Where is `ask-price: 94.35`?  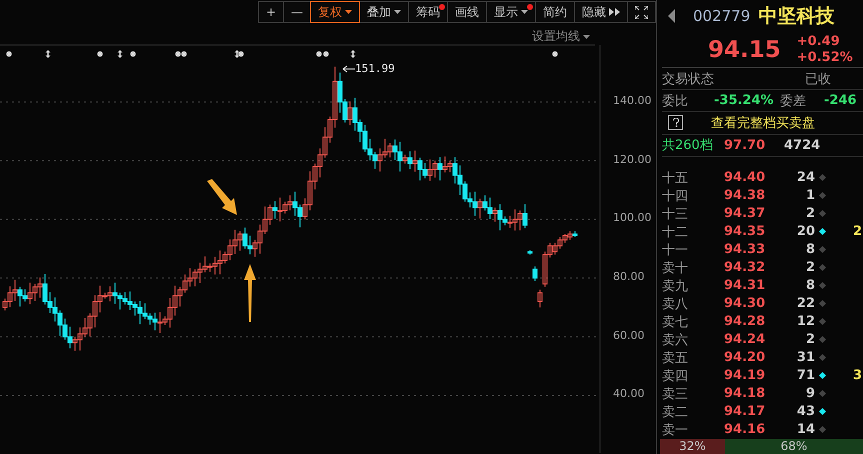 ask-price: 94.35 is located at coordinates (745, 232).